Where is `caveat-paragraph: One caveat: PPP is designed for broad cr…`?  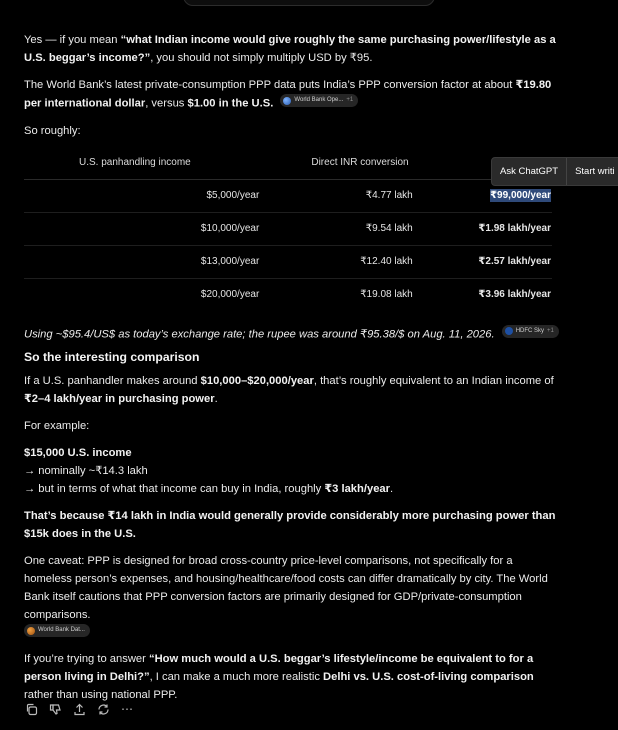 caveat-paragraph: One caveat: PPP is designed for broad cr… is located at coordinates (291, 588).